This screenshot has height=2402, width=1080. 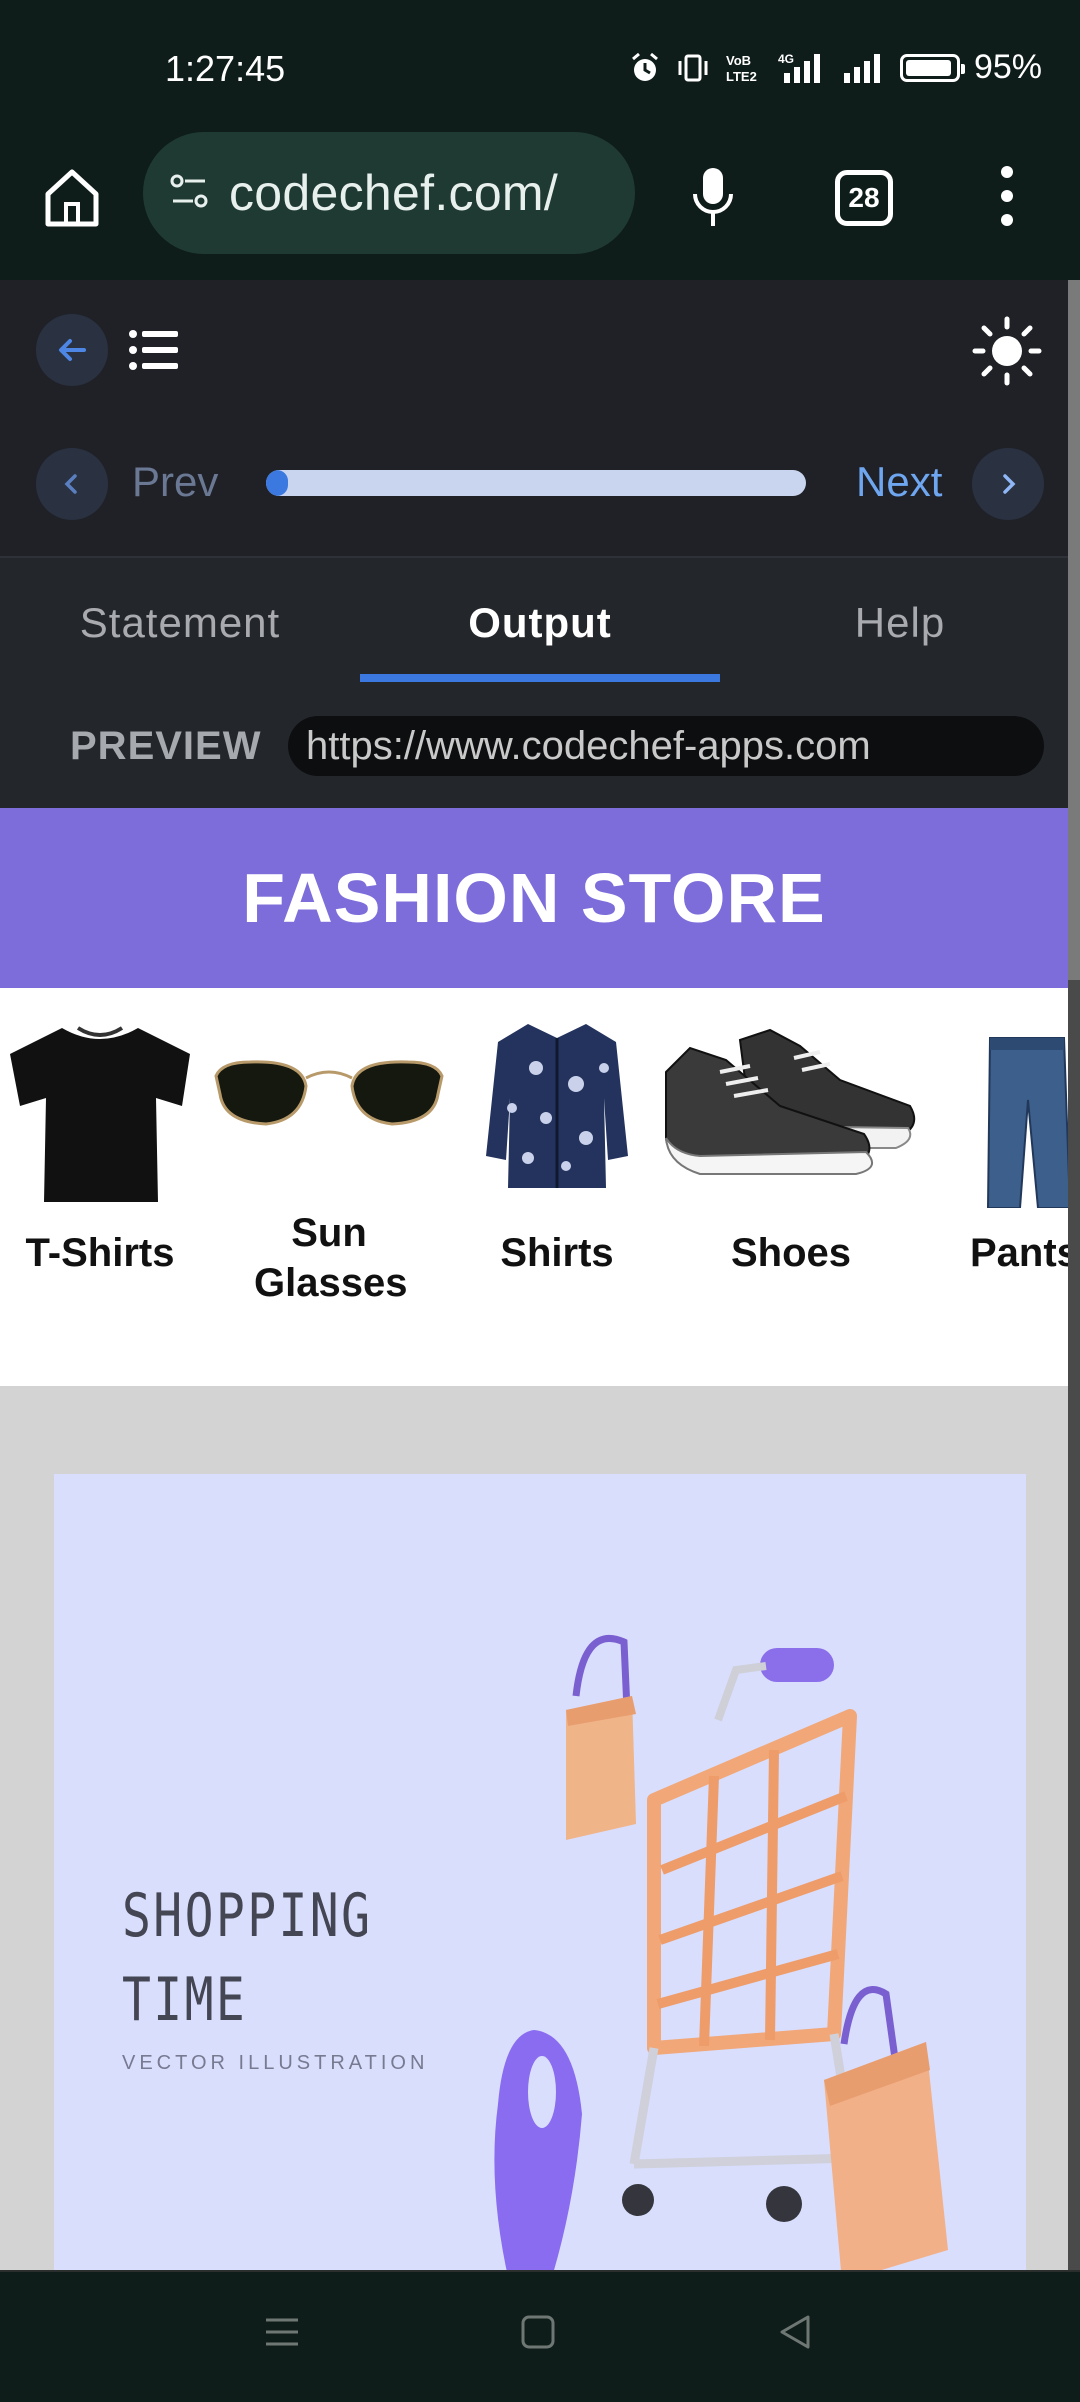 I want to click on problem-progress-bar, so click(x=536, y=483).